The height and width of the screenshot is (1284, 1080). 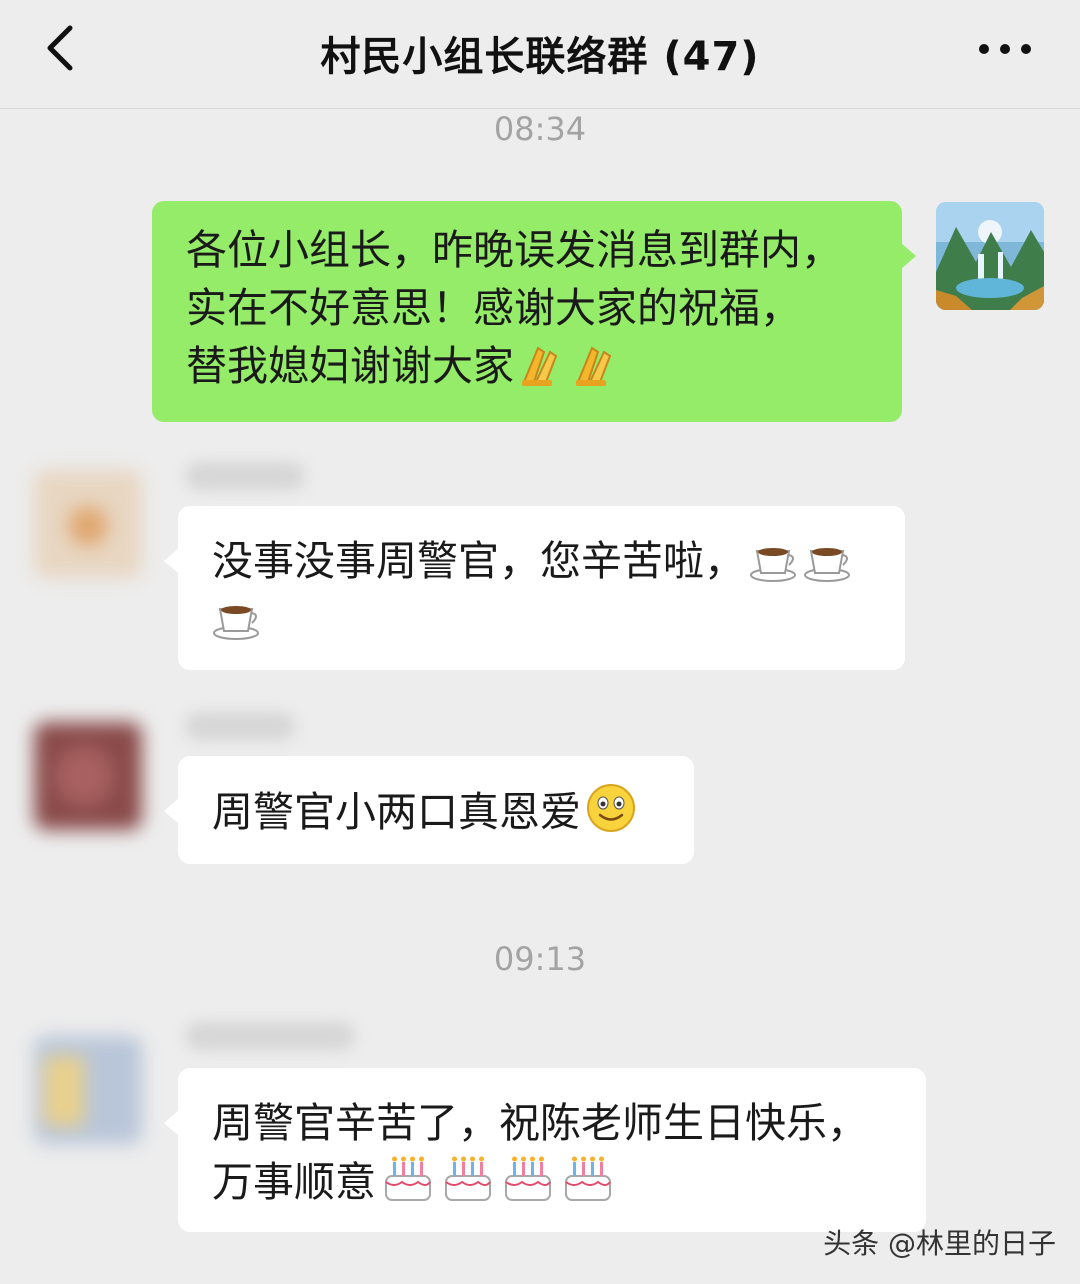 I want to click on message-text-last-line: 万事顺意, so click(x=552, y=1181).